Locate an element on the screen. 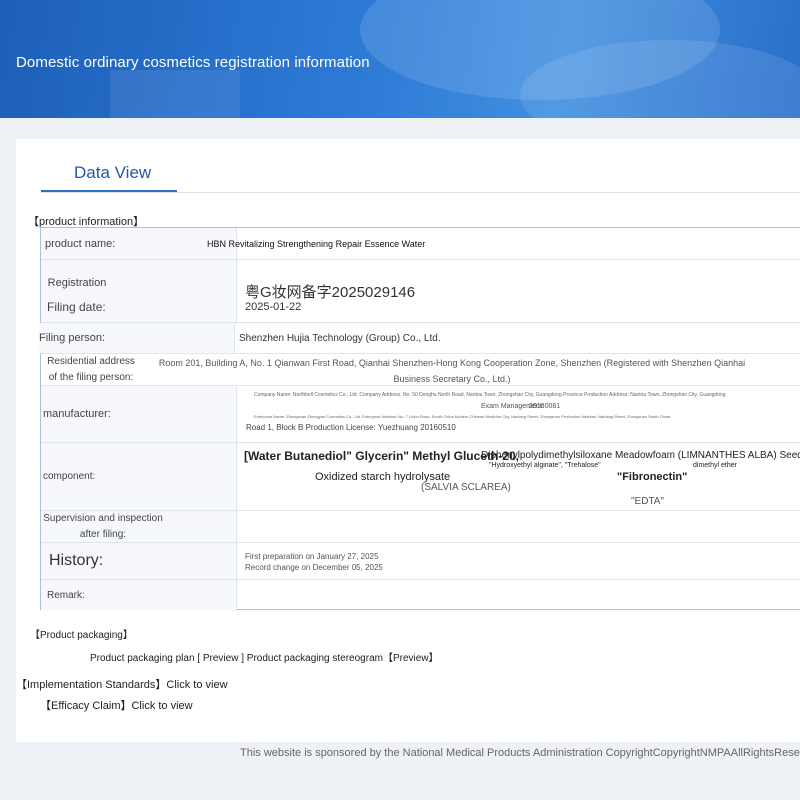 The width and height of the screenshot is (800, 800). remark-value is located at coordinates (522, 595).